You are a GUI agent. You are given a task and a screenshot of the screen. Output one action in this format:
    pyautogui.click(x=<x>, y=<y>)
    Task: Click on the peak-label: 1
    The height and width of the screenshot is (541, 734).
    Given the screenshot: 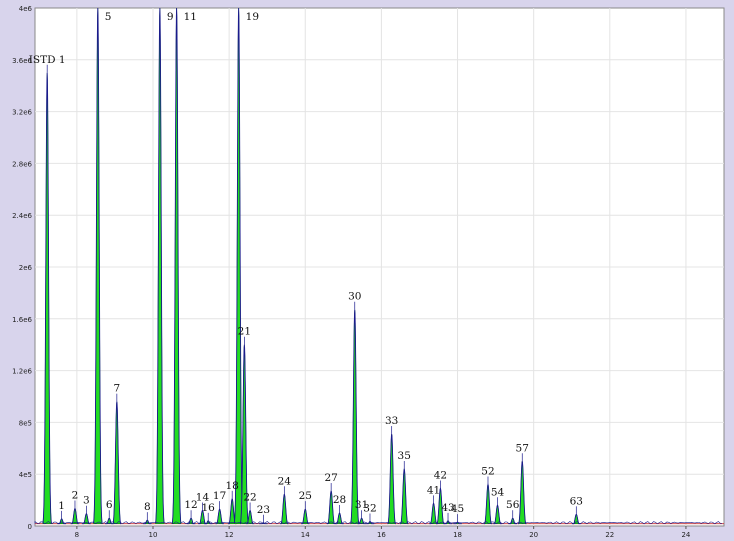 What is the action you would take?
    pyautogui.click(x=61, y=506)
    